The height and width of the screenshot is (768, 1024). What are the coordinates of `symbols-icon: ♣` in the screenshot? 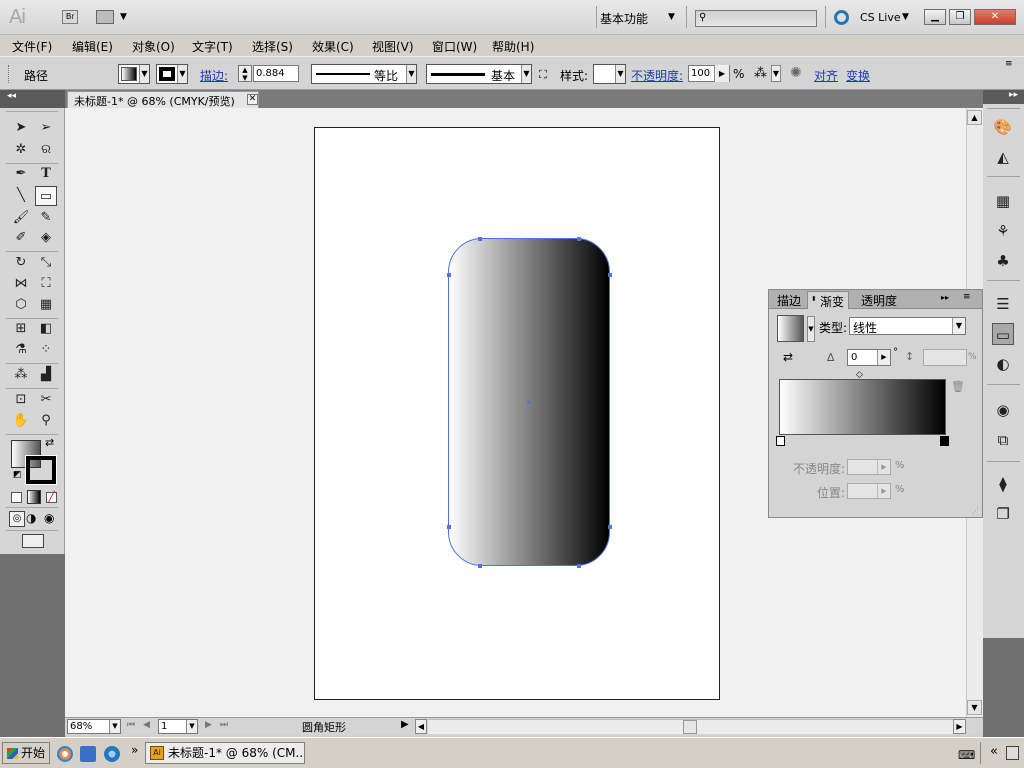 It's located at (1003, 261).